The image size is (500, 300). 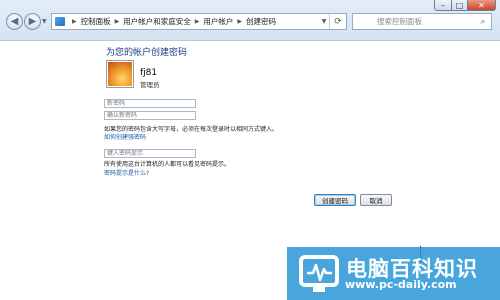 What do you see at coordinates (125, 136) in the screenshot?
I see `strong-password-link: 如何创建强密码` at bounding box center [125, 136].